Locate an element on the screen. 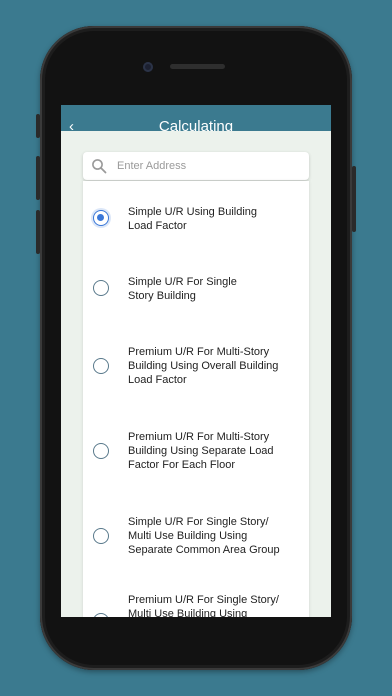 Image resolution: width=392 pixels, height=696 pixels. navigation-bar: ‹ Calculating is located at coordinates (196, 118).